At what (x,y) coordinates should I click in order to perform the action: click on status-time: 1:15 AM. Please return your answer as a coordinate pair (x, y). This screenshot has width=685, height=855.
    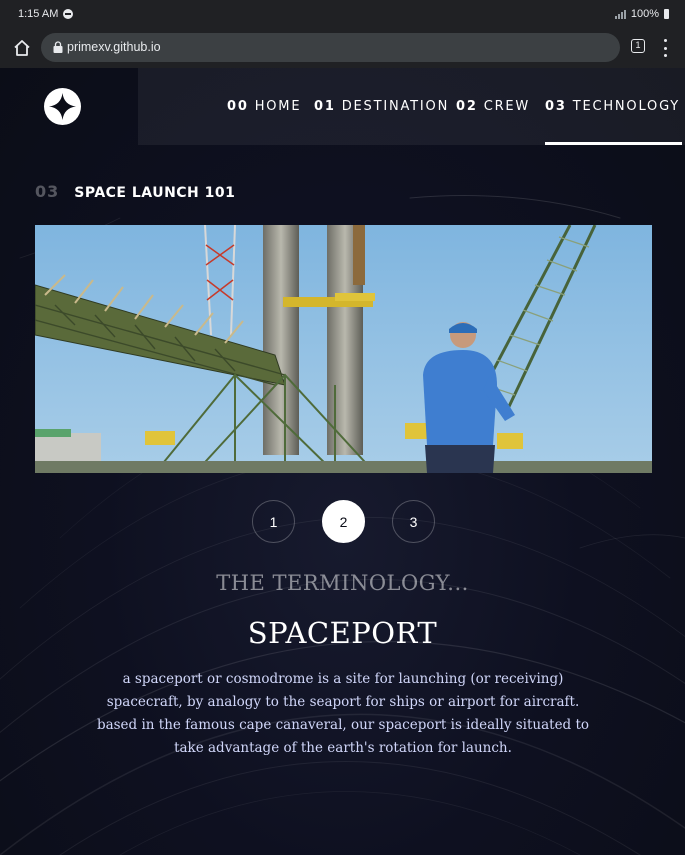
    Looking at the image, I should click on (38, 14).